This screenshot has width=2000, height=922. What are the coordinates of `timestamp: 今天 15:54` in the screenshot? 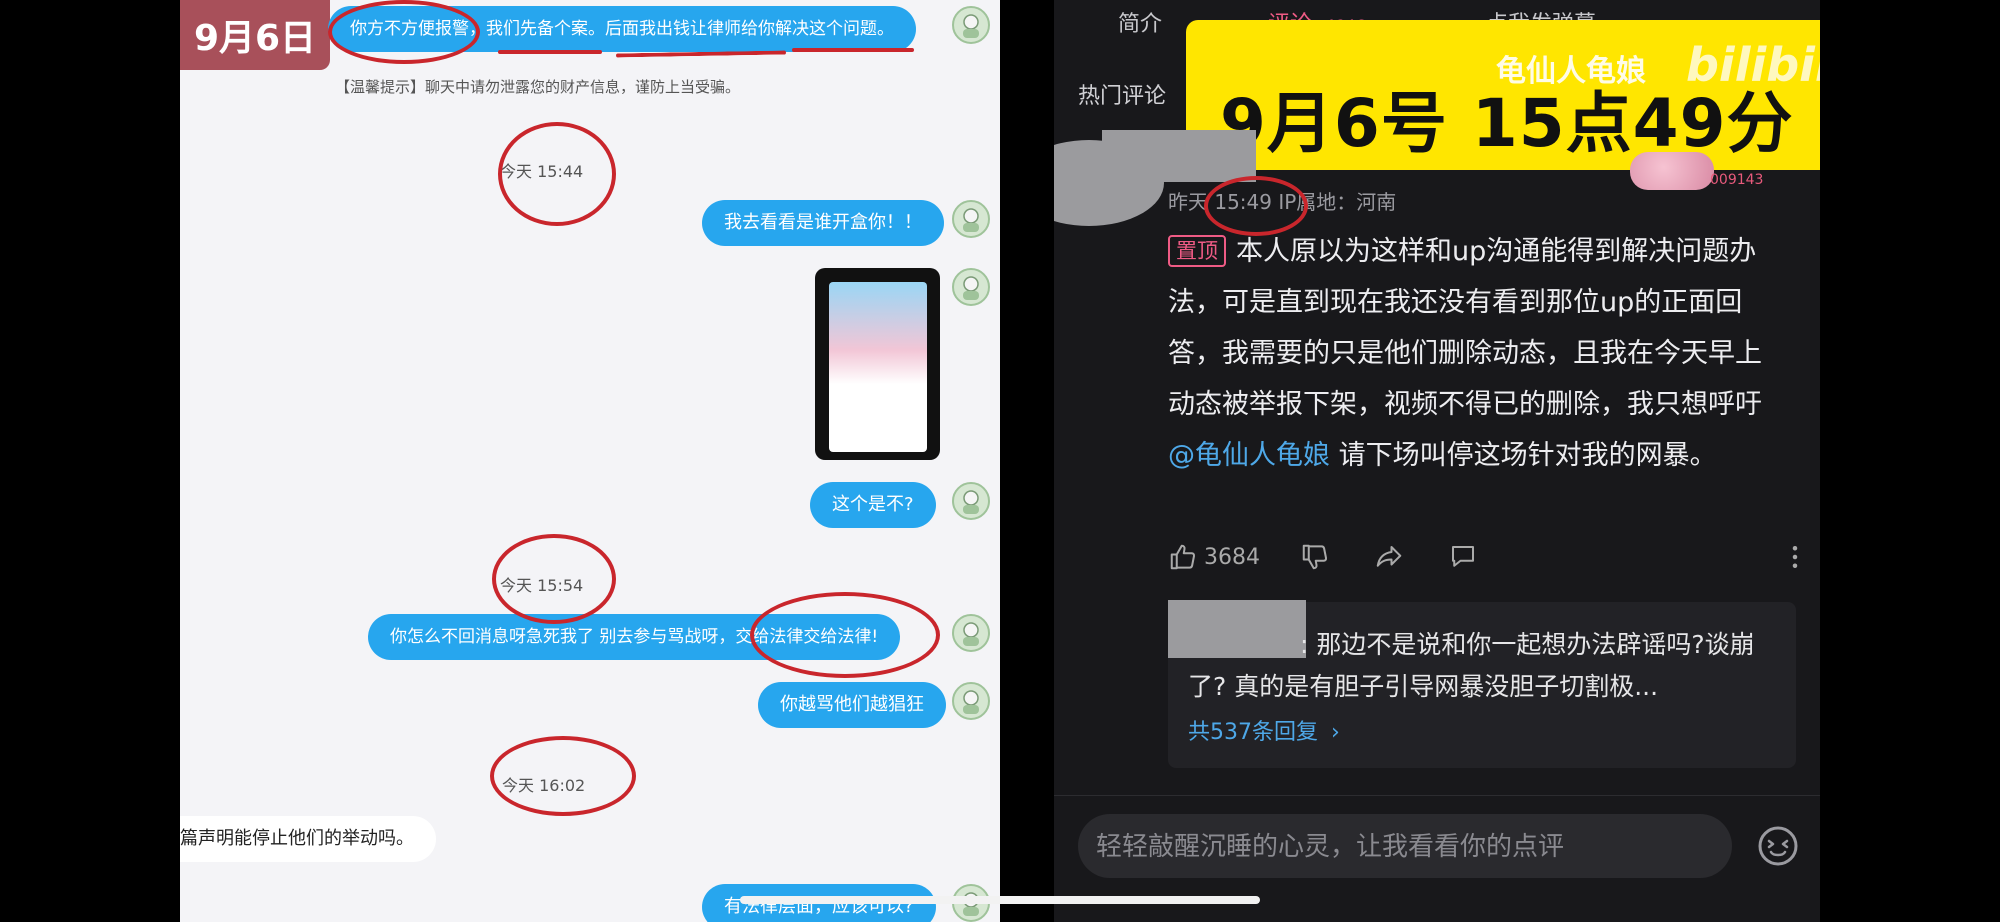 It's located at (542, 585).